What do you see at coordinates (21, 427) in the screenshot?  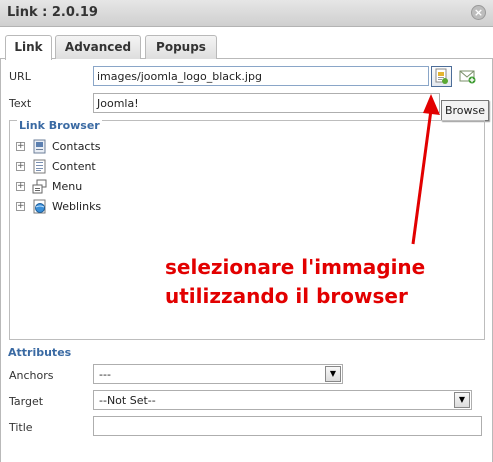 I see `title-label: Title` at bounding box center [21, 427].